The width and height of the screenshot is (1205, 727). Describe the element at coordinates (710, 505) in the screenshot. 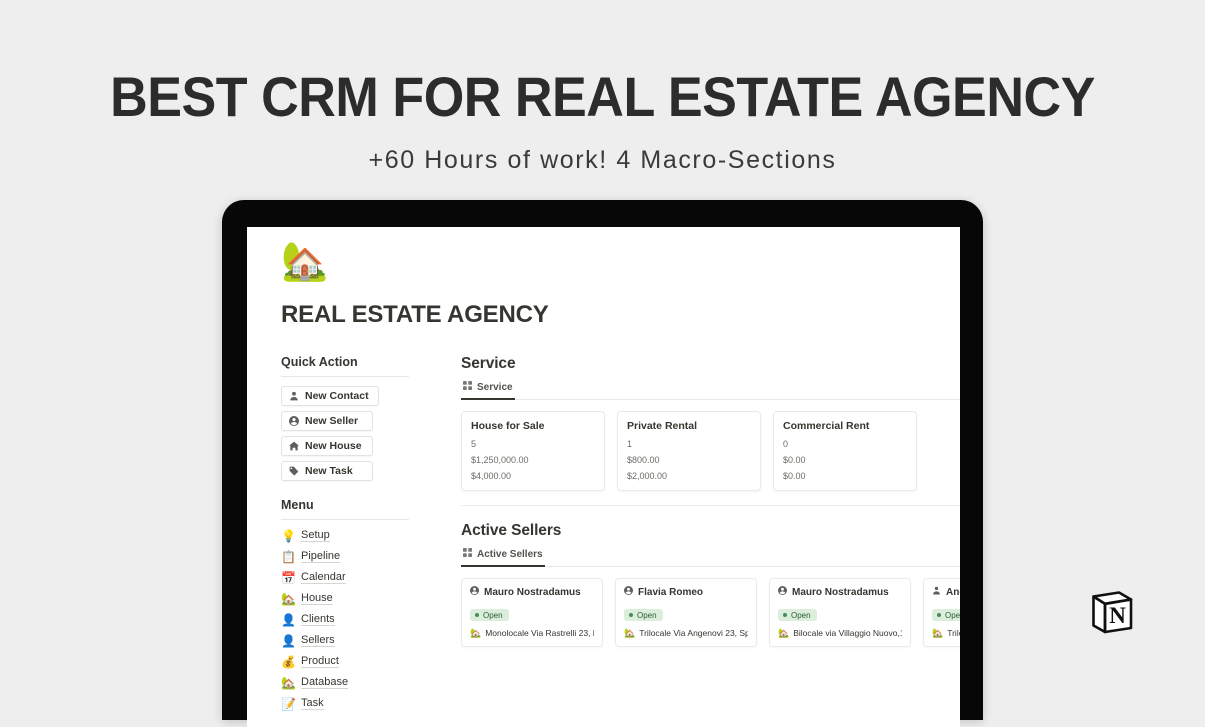

I see `section-divider` at that location.